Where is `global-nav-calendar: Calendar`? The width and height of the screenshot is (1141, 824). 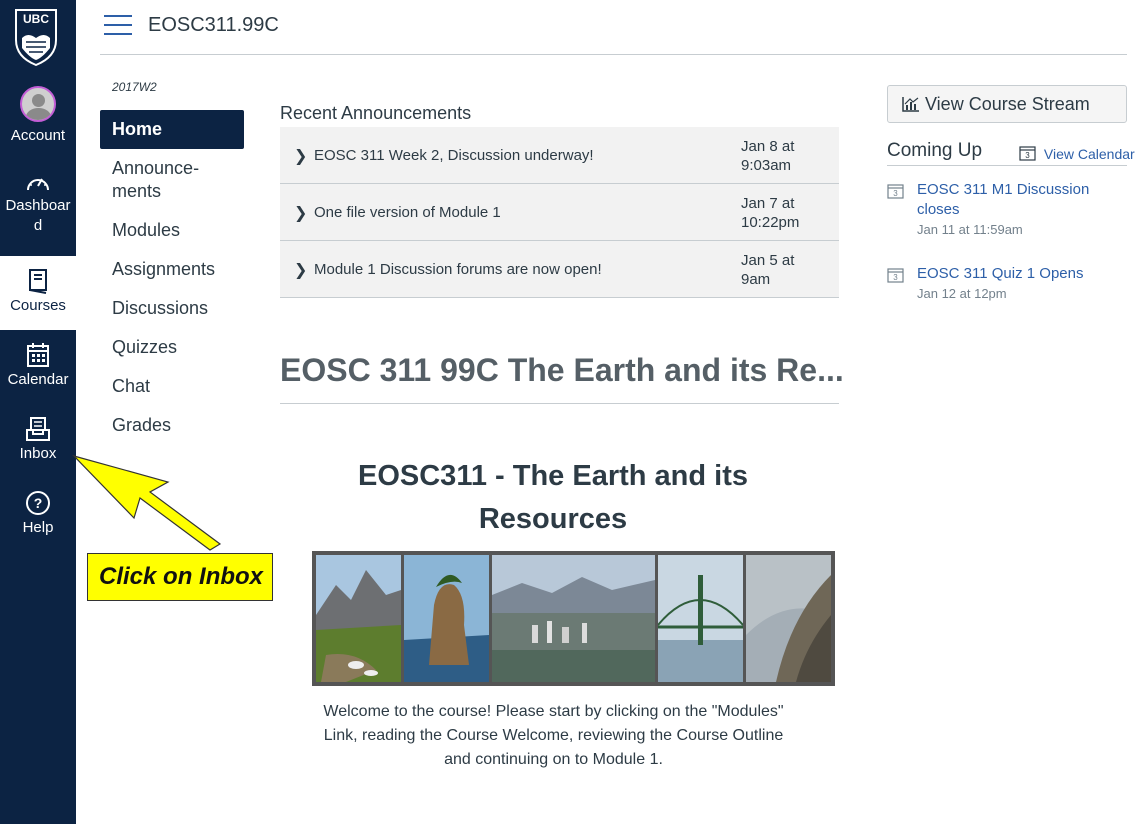 global-nav-calendar: Calendar is located at coordinates (38, 366).